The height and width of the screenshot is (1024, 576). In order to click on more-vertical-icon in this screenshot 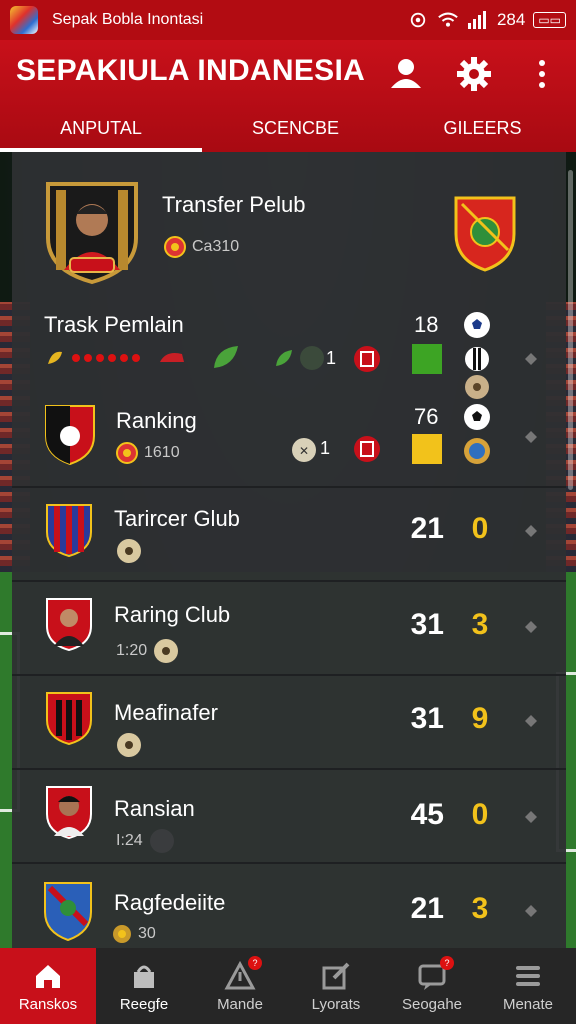, I will do `click(542, 74)`.